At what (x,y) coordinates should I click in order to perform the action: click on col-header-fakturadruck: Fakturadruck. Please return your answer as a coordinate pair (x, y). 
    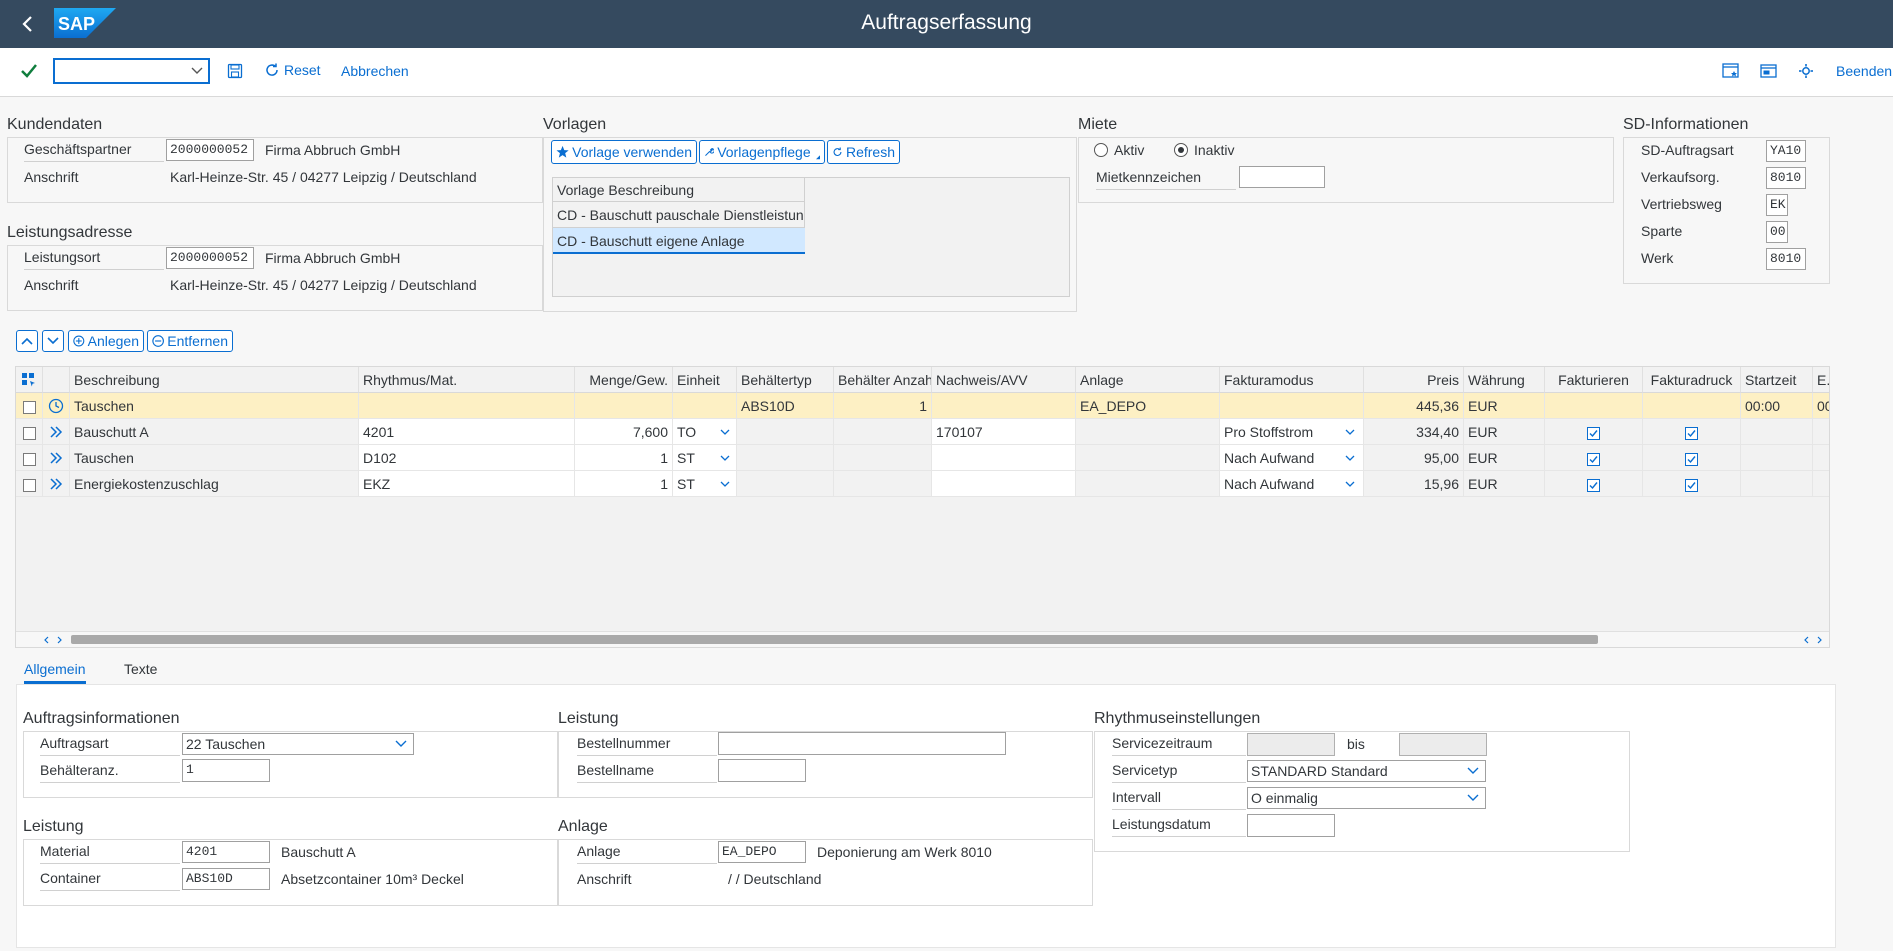
    Looking at the image, I should click on (1692, 380).